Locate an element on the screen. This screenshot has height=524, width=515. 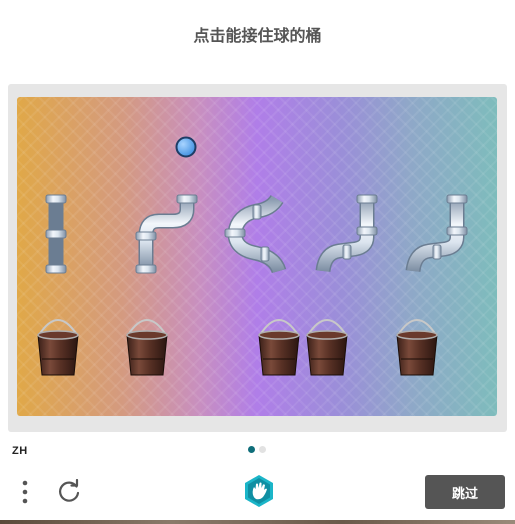
page-dot-active is located at coordinates (251, 449).